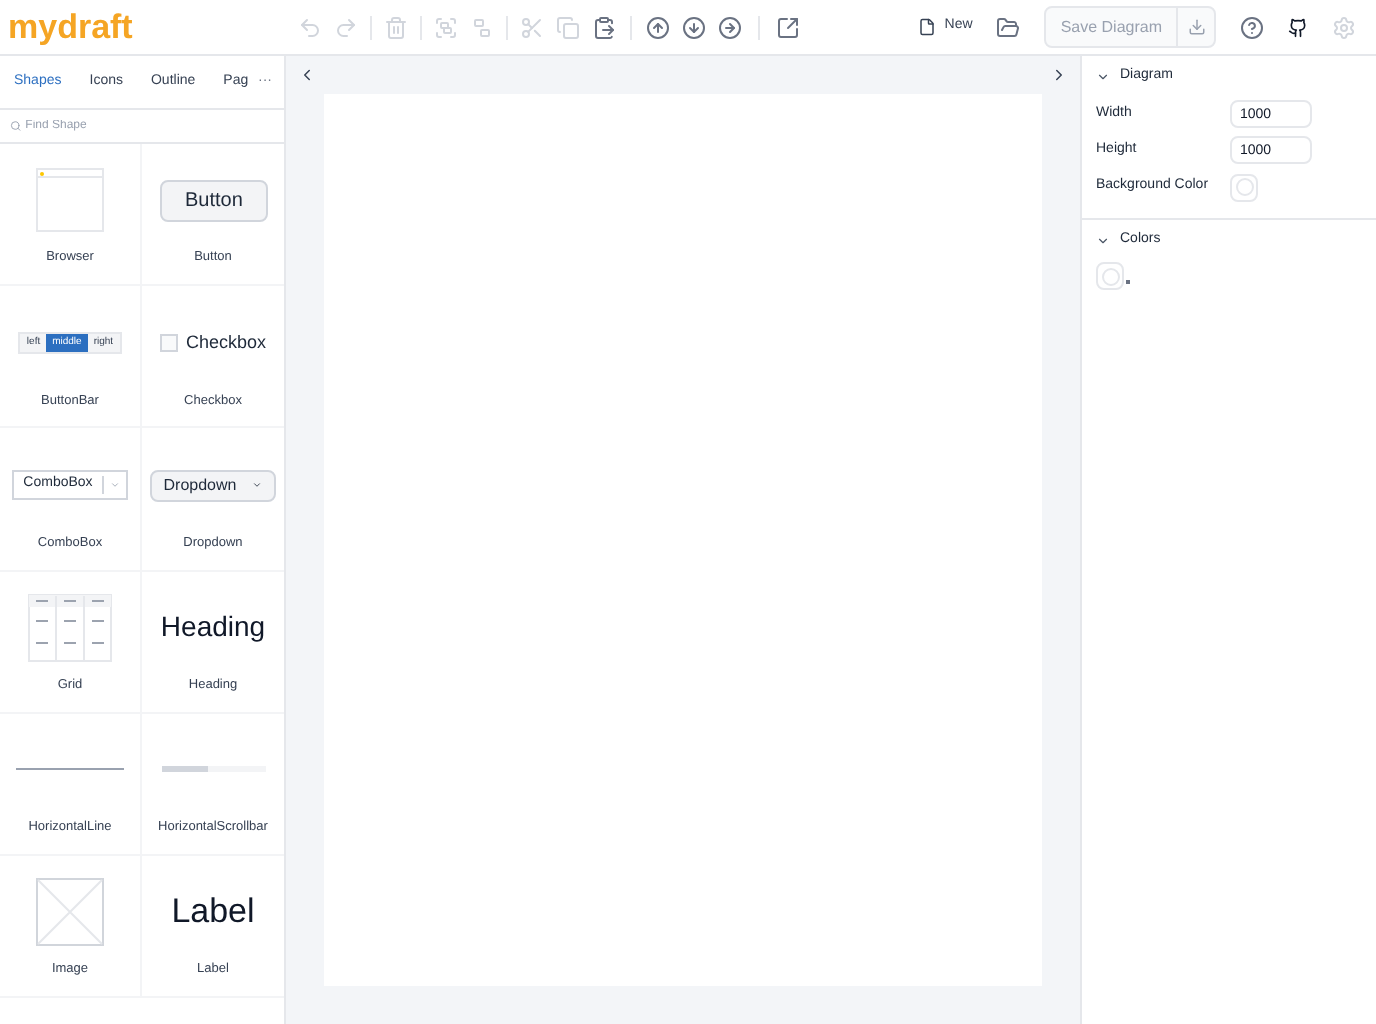 The image size is (1376, 1024). I want to click on browser-drawing, so click(70, 200).